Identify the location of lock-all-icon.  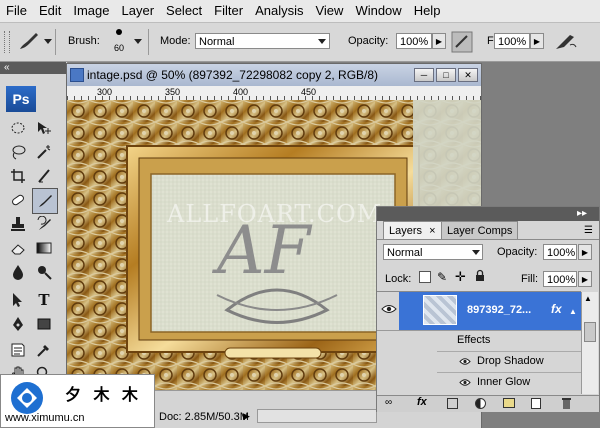
(480, 277).